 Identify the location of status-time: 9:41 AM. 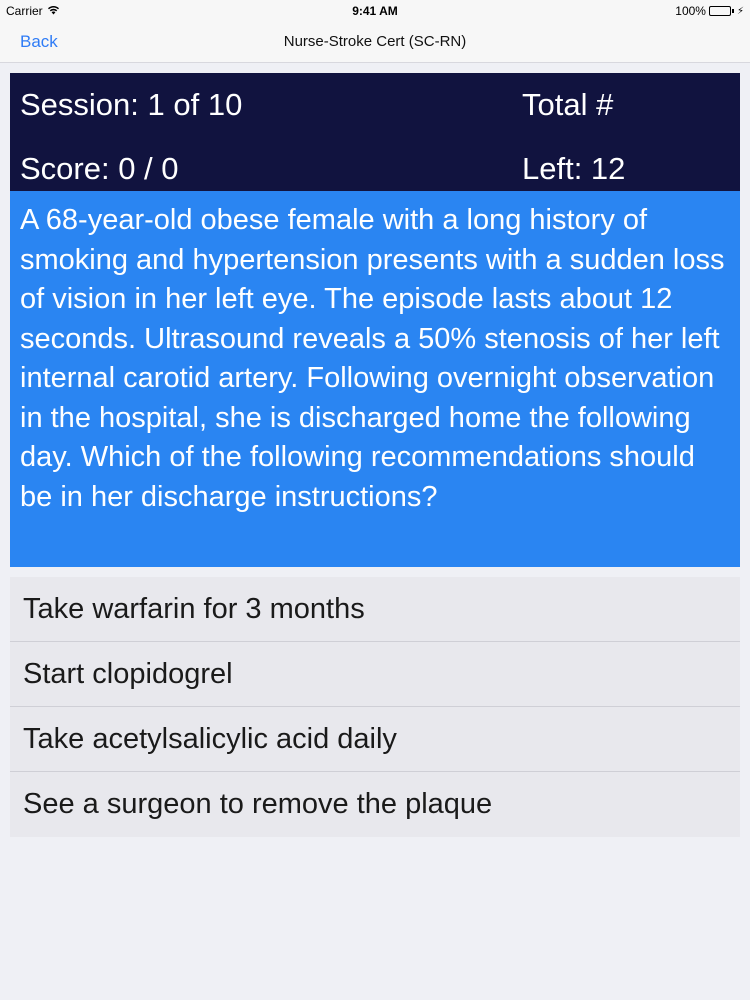
(375, 11).